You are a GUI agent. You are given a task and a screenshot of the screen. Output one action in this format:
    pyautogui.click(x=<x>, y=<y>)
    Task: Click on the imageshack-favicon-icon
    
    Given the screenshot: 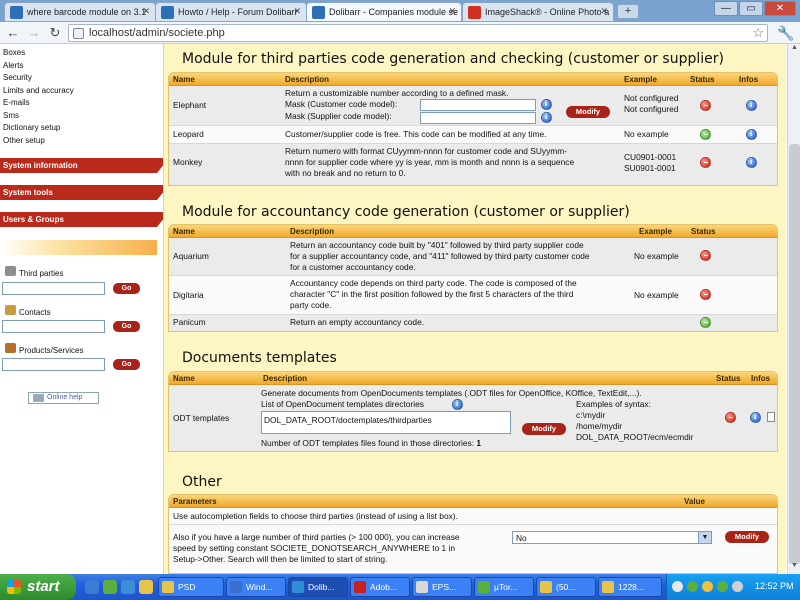 What is the action you would take?
    pyautogui.click(x=474, y=12)
    